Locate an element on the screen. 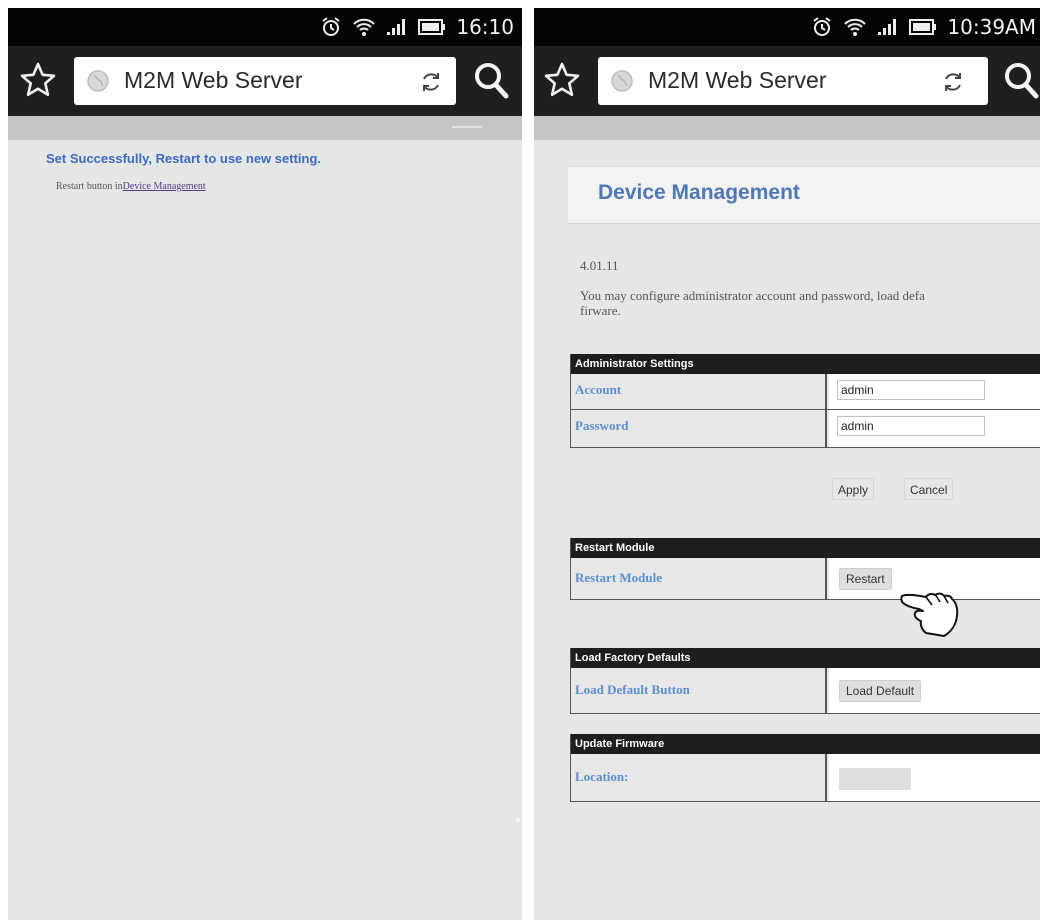 This screenshot has width=1040, height=920. restart-hint-prefix: Restart button in is located at coordinates (89, 186).